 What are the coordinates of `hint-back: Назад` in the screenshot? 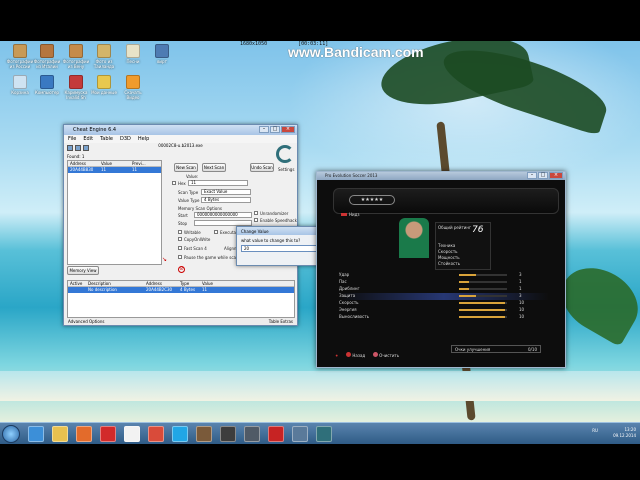 It's located at (355, 355).